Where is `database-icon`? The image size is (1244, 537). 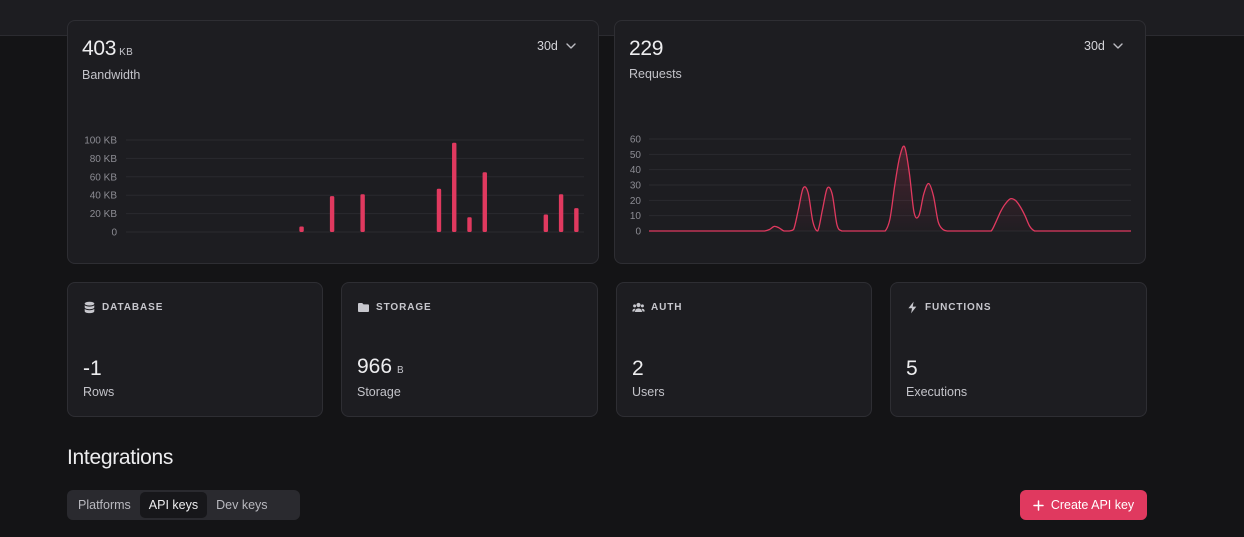 database-icon is located at coordinates (89, 307).